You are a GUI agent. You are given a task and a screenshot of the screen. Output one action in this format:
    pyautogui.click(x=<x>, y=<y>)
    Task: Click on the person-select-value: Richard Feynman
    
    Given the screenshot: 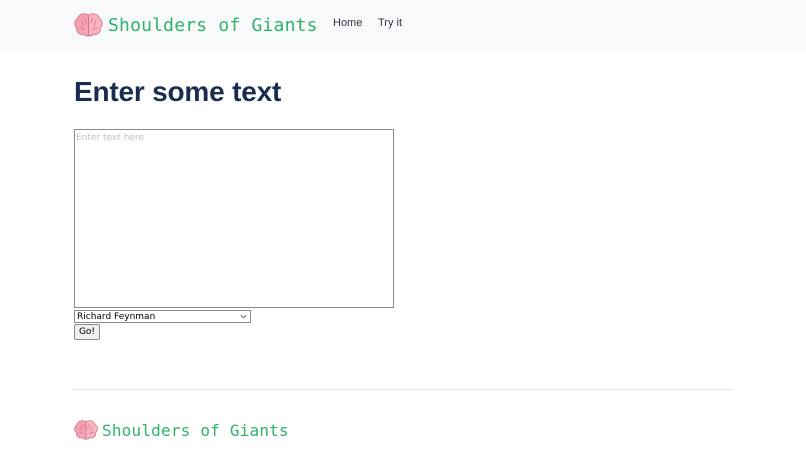 What is the action you would take?
    pyautogui.click(x=116, y=316)
    